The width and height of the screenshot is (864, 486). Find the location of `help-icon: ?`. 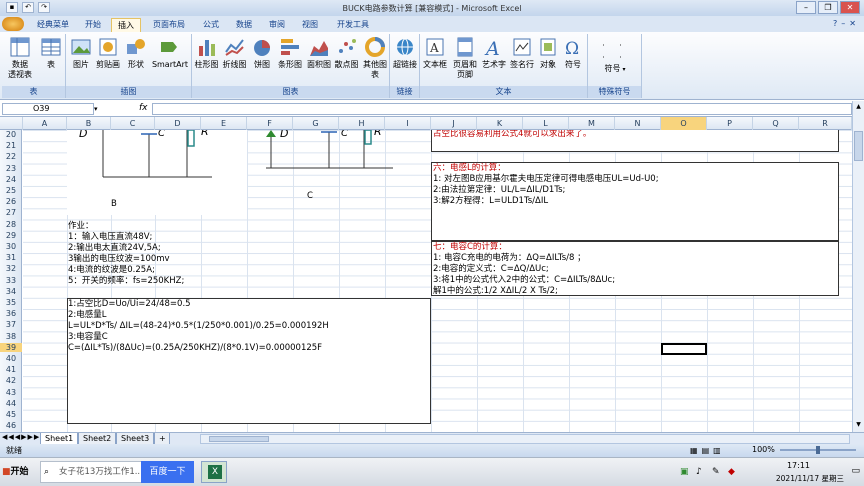

help-icon: ? is located at coordinates (835, 23).